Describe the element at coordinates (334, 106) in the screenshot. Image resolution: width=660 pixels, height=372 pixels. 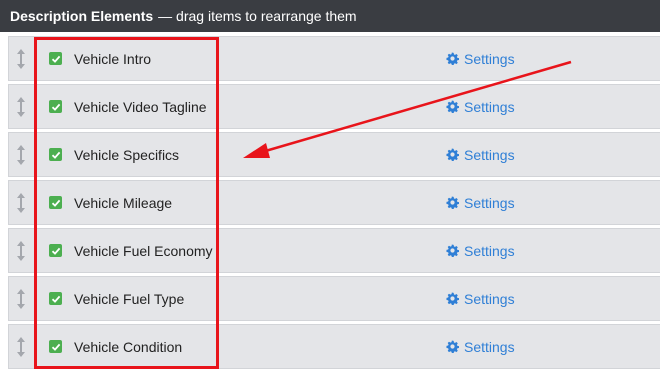
I see `list-item: Vehicle Video Tagline Settings` at that location.